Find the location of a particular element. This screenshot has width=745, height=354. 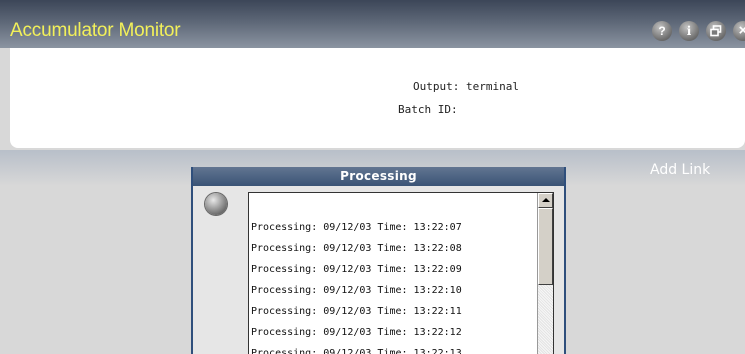

batch-id-label: Batch ID: is located at coordinates (428, 109).